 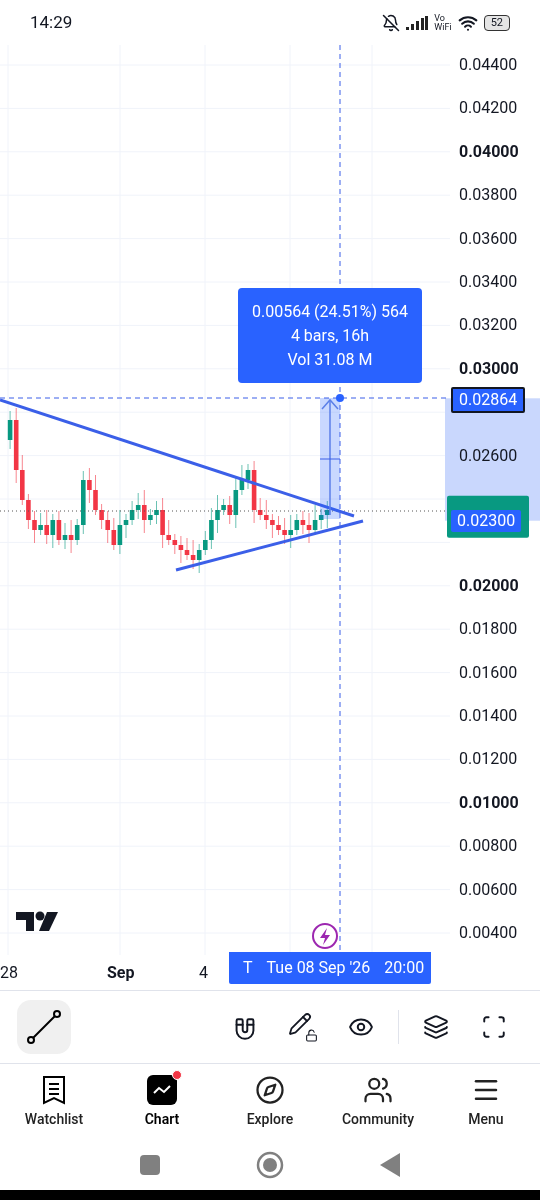 I want to click on price-tag: 0.02864, so click(x=488, y=400).